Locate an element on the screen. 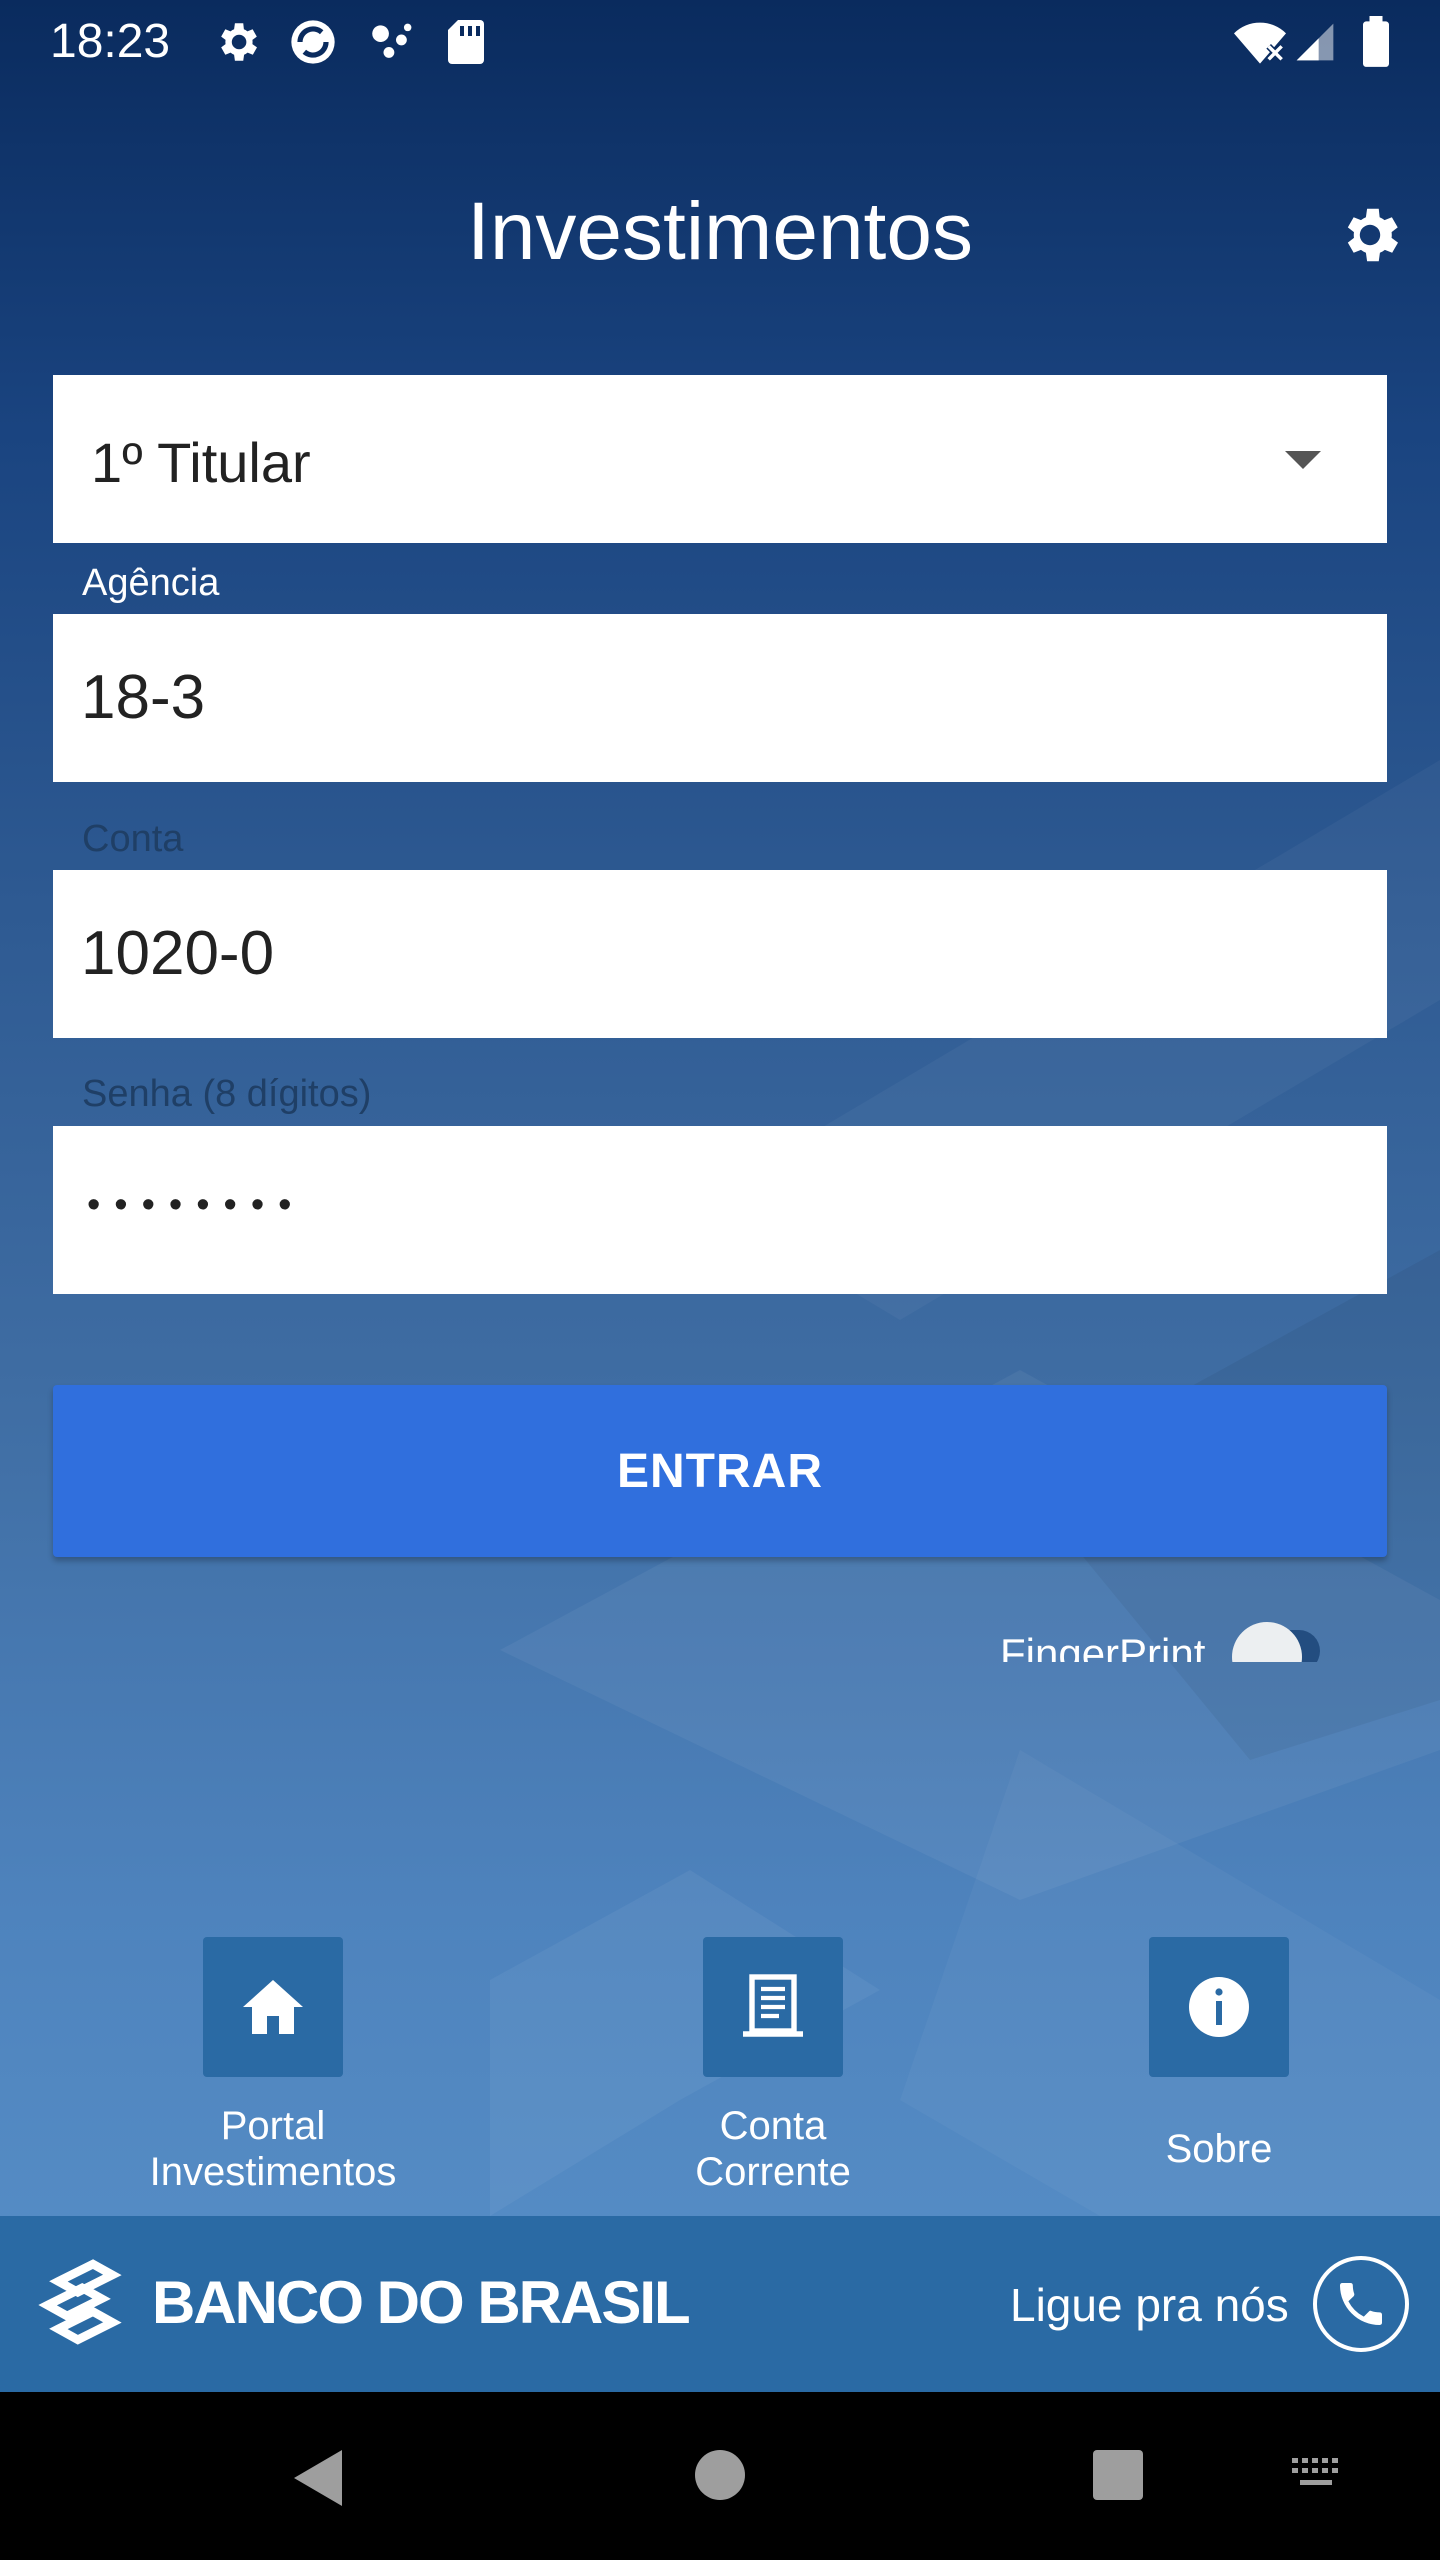 The width and height of the screenshot is (1440, 2560). recents-icon is located at coordinates (1118, 2475).